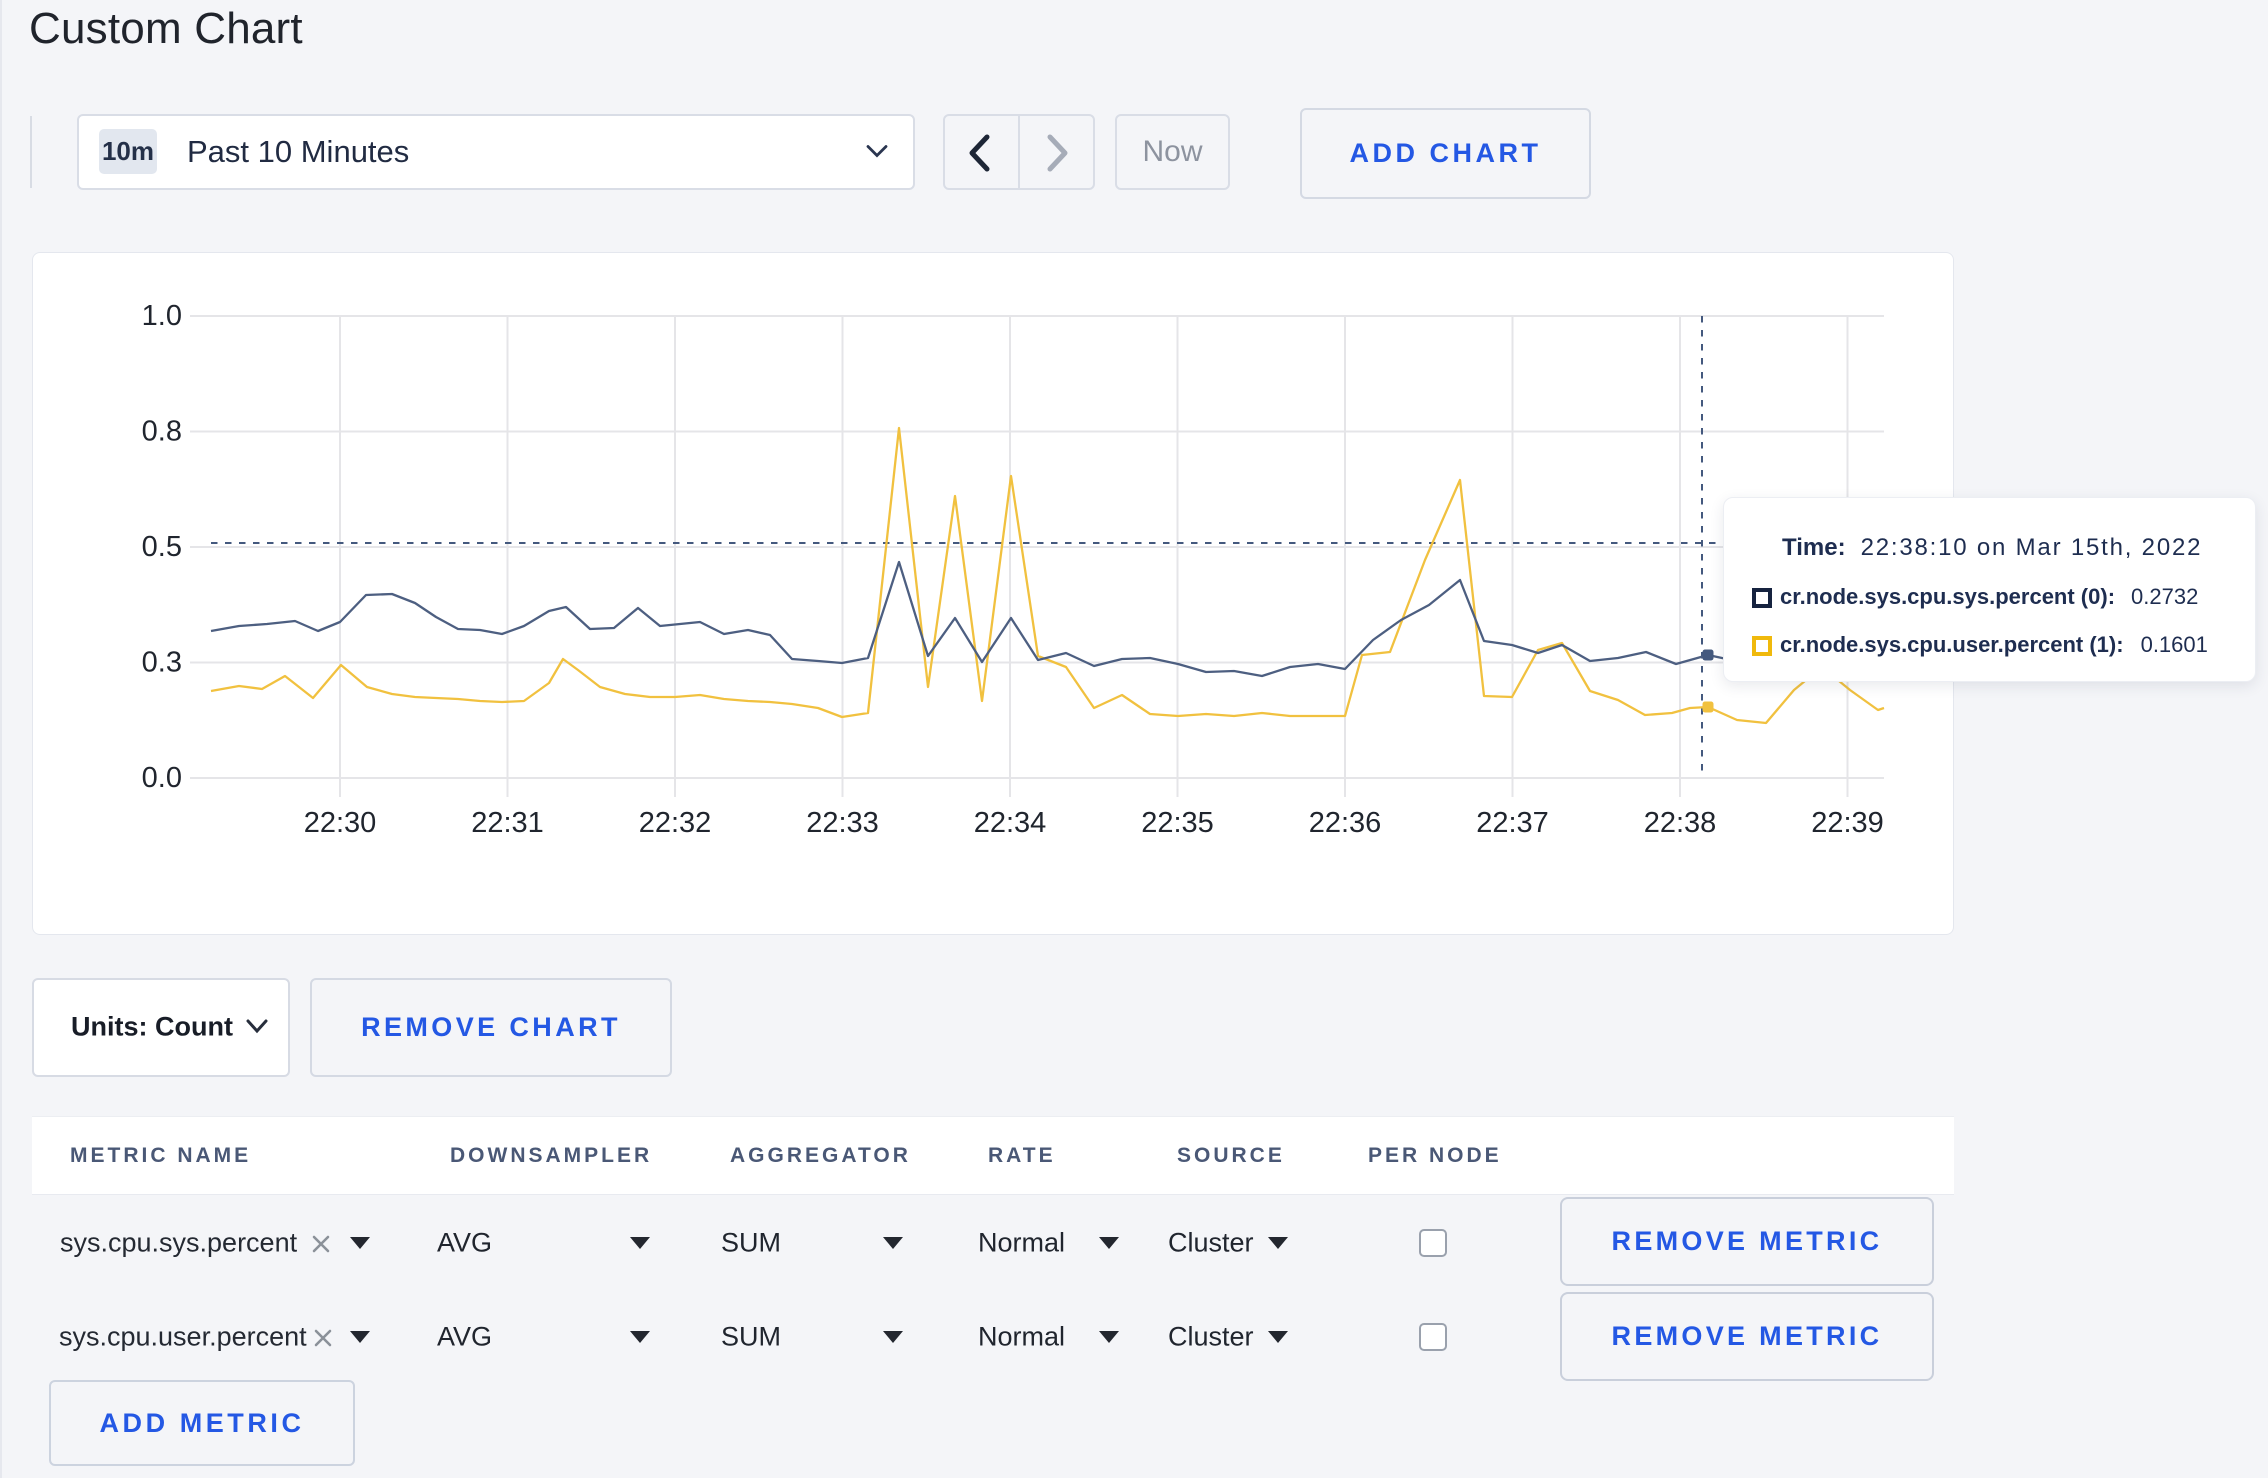  I want to click on svg-text: 22:36, so click(1345, 823).